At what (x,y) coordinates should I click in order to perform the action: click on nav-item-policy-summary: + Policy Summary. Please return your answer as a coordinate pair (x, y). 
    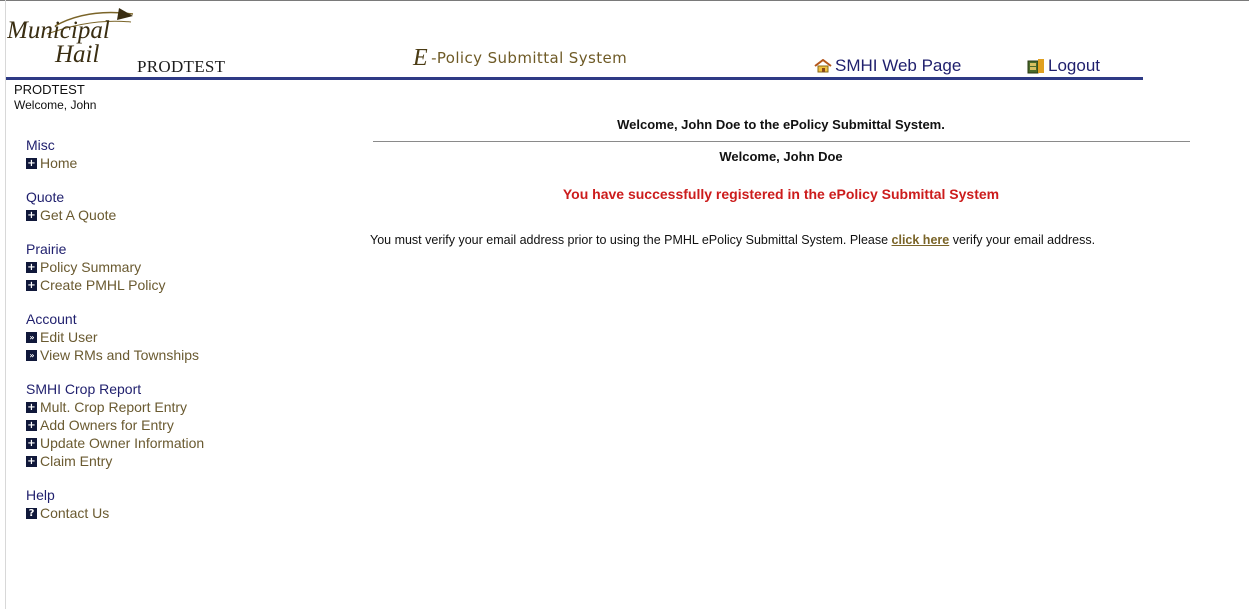
    Looking at the image, I should click on (156, 267).